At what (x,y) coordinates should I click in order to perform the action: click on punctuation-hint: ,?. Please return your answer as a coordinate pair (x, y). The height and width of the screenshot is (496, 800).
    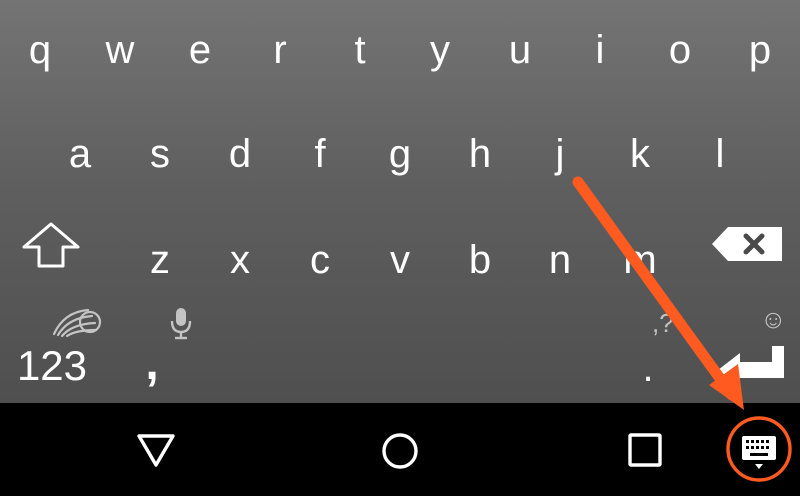
    Looking at the image, I should click on (663, 323).